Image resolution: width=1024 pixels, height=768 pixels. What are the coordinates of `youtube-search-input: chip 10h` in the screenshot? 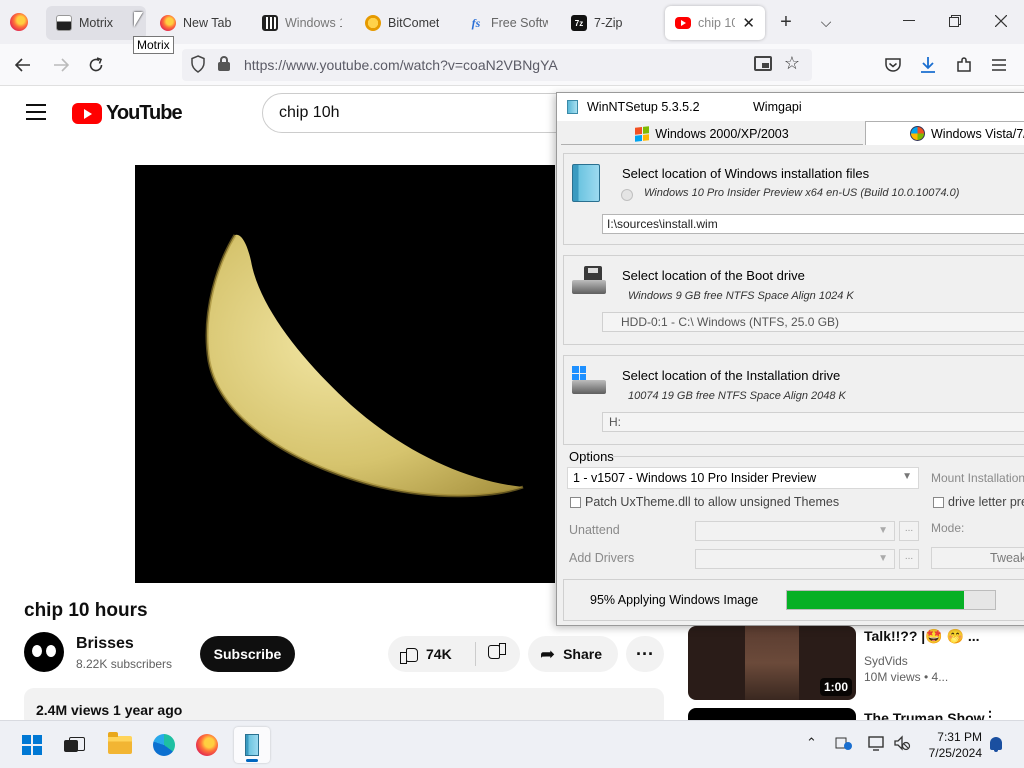 It's located at (422, 113).